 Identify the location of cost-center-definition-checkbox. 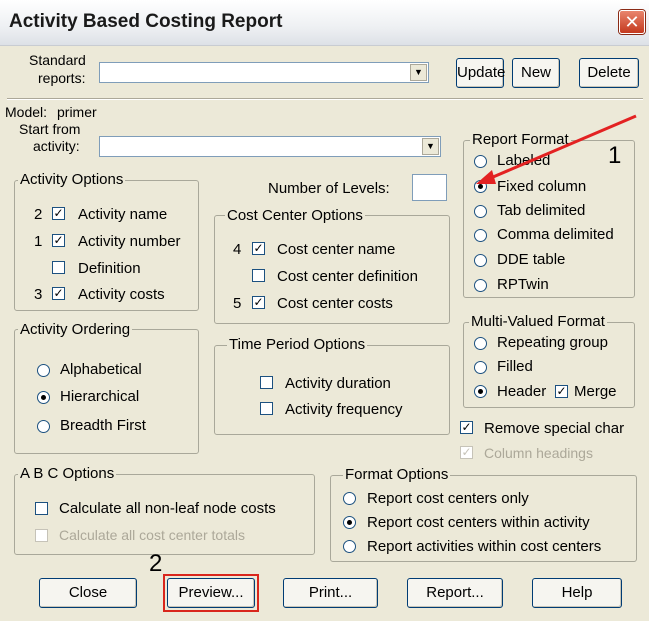
(258, 275).